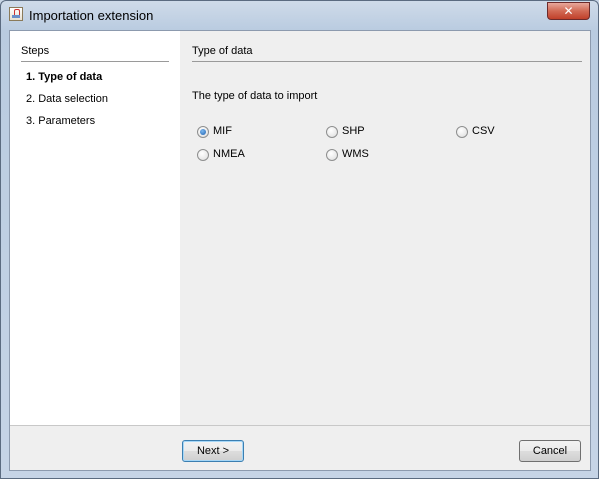 The image size is (599, 479). What do you see at coordinates (300, 425) in the screenshot?
I see `button-bar-divider` at bounding box center [300, 425].